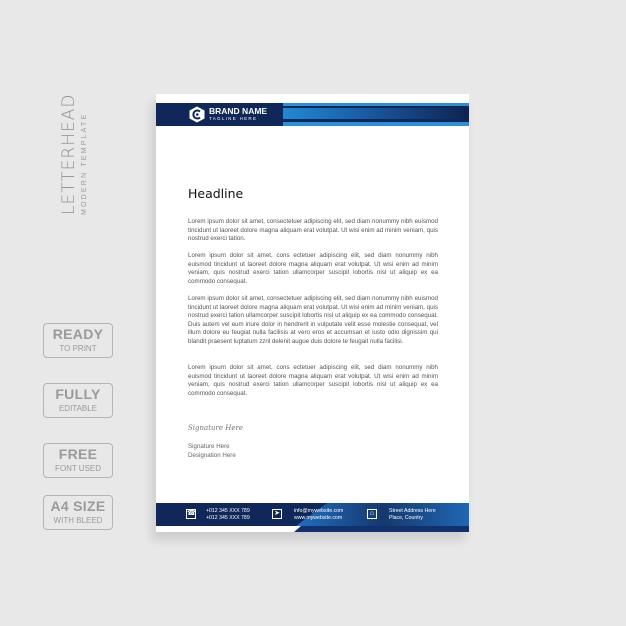 The height and width of the screenshot is (626, 626). Describe the element at coordinates (238, 111) in the screenshot. I see `brand-name: BRAND NAME` at that location.